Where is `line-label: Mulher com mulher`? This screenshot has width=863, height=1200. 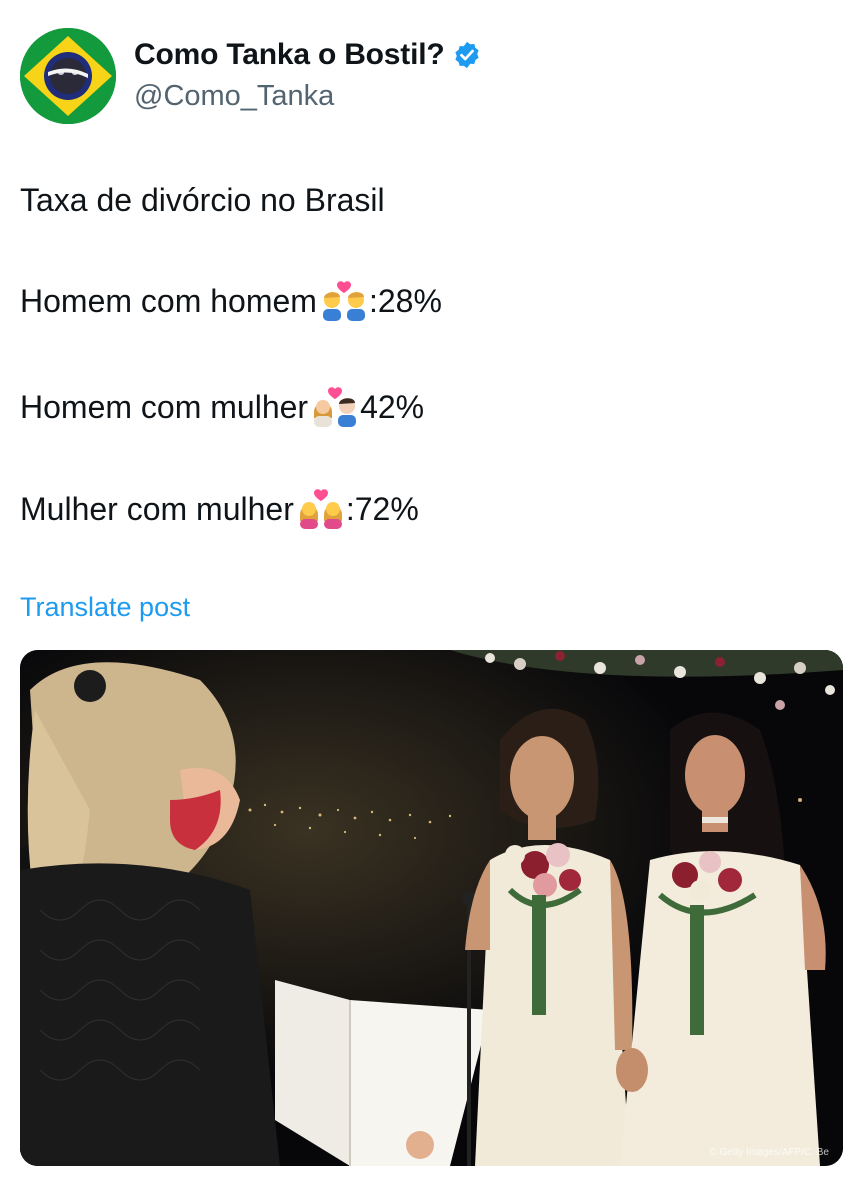 line-label: Mulher com mulher is located at coordinates (157, 508).